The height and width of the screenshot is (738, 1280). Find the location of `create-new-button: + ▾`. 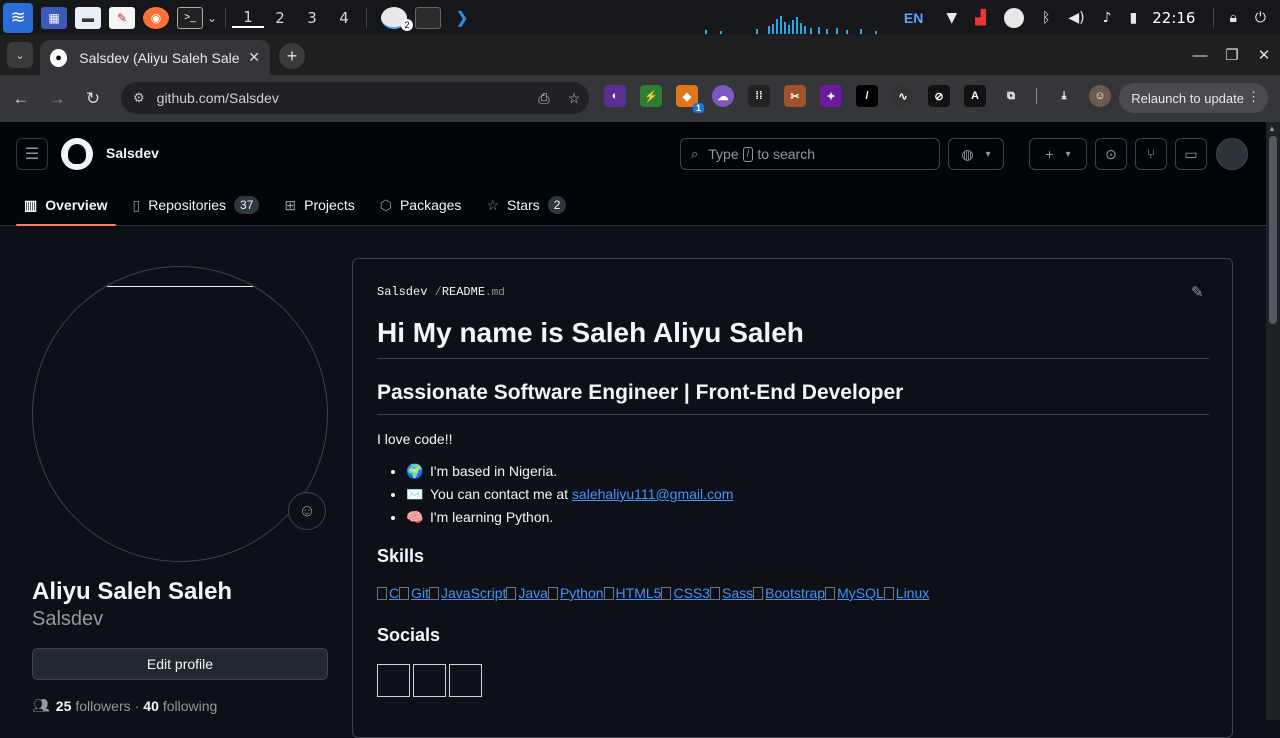

create-new-button: + ▾ is located at coordinates (1058, 154).